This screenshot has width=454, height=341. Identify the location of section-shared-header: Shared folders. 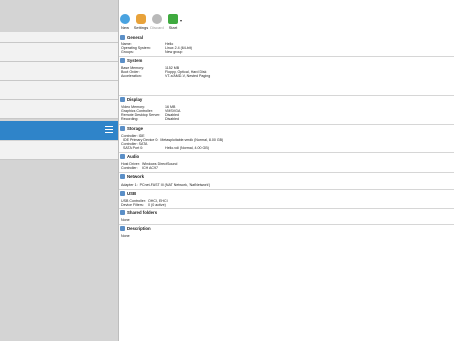
(138, 212).